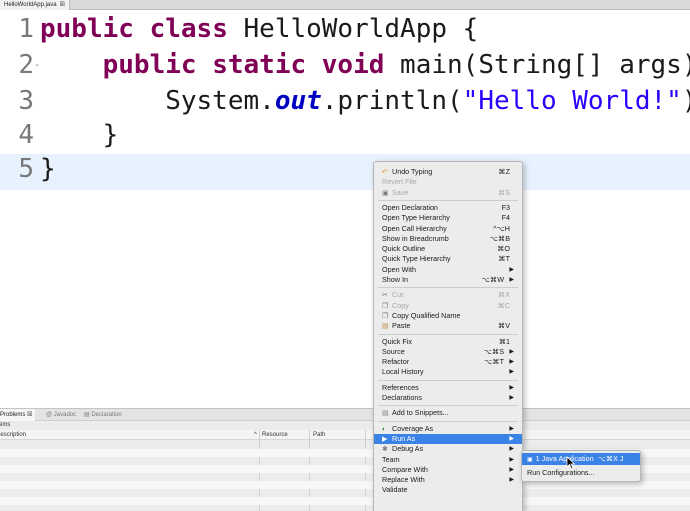 The width and height of the screenshot is (690, 511). I want to click on menu-item-open-with: Open With ▶, so click(448, 270).